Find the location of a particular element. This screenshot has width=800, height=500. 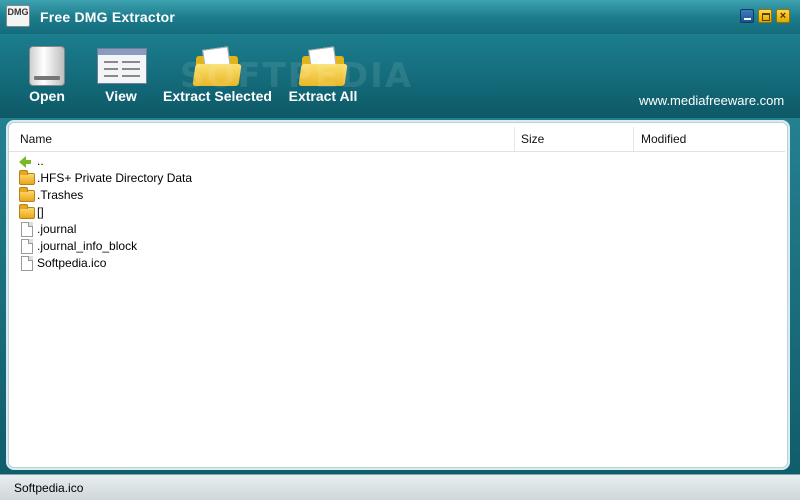

window-title: Free DMG Extractor is located at coordinates (108, 17).